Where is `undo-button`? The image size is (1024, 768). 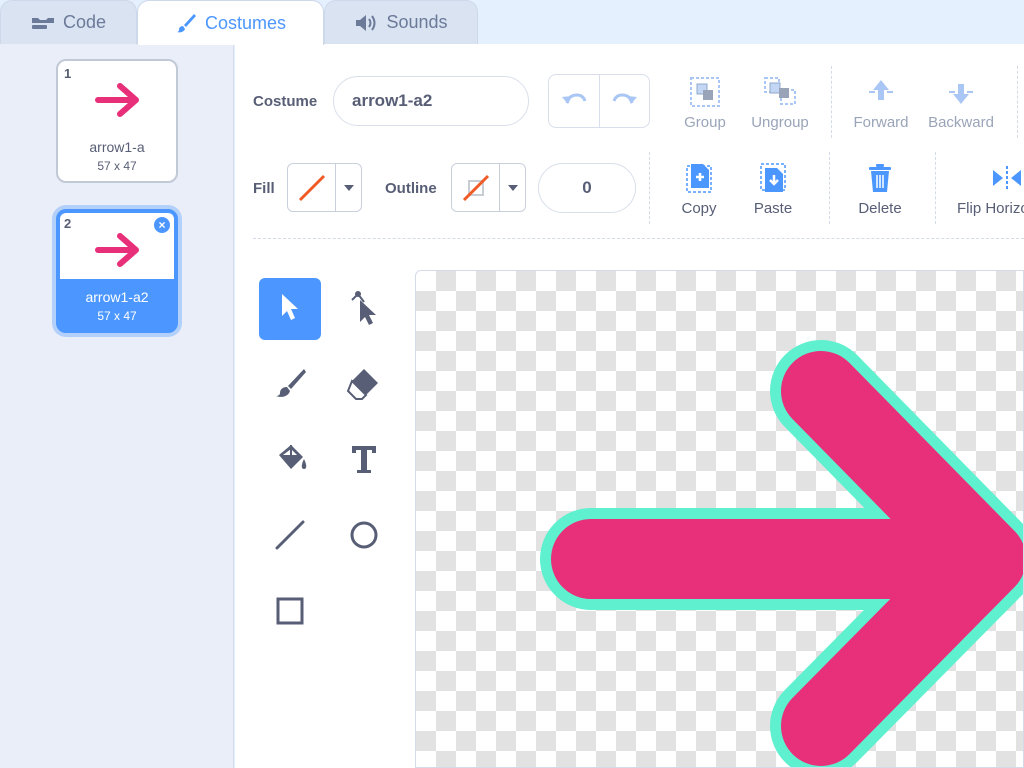 undo-button is located at coordinates (574, 101).